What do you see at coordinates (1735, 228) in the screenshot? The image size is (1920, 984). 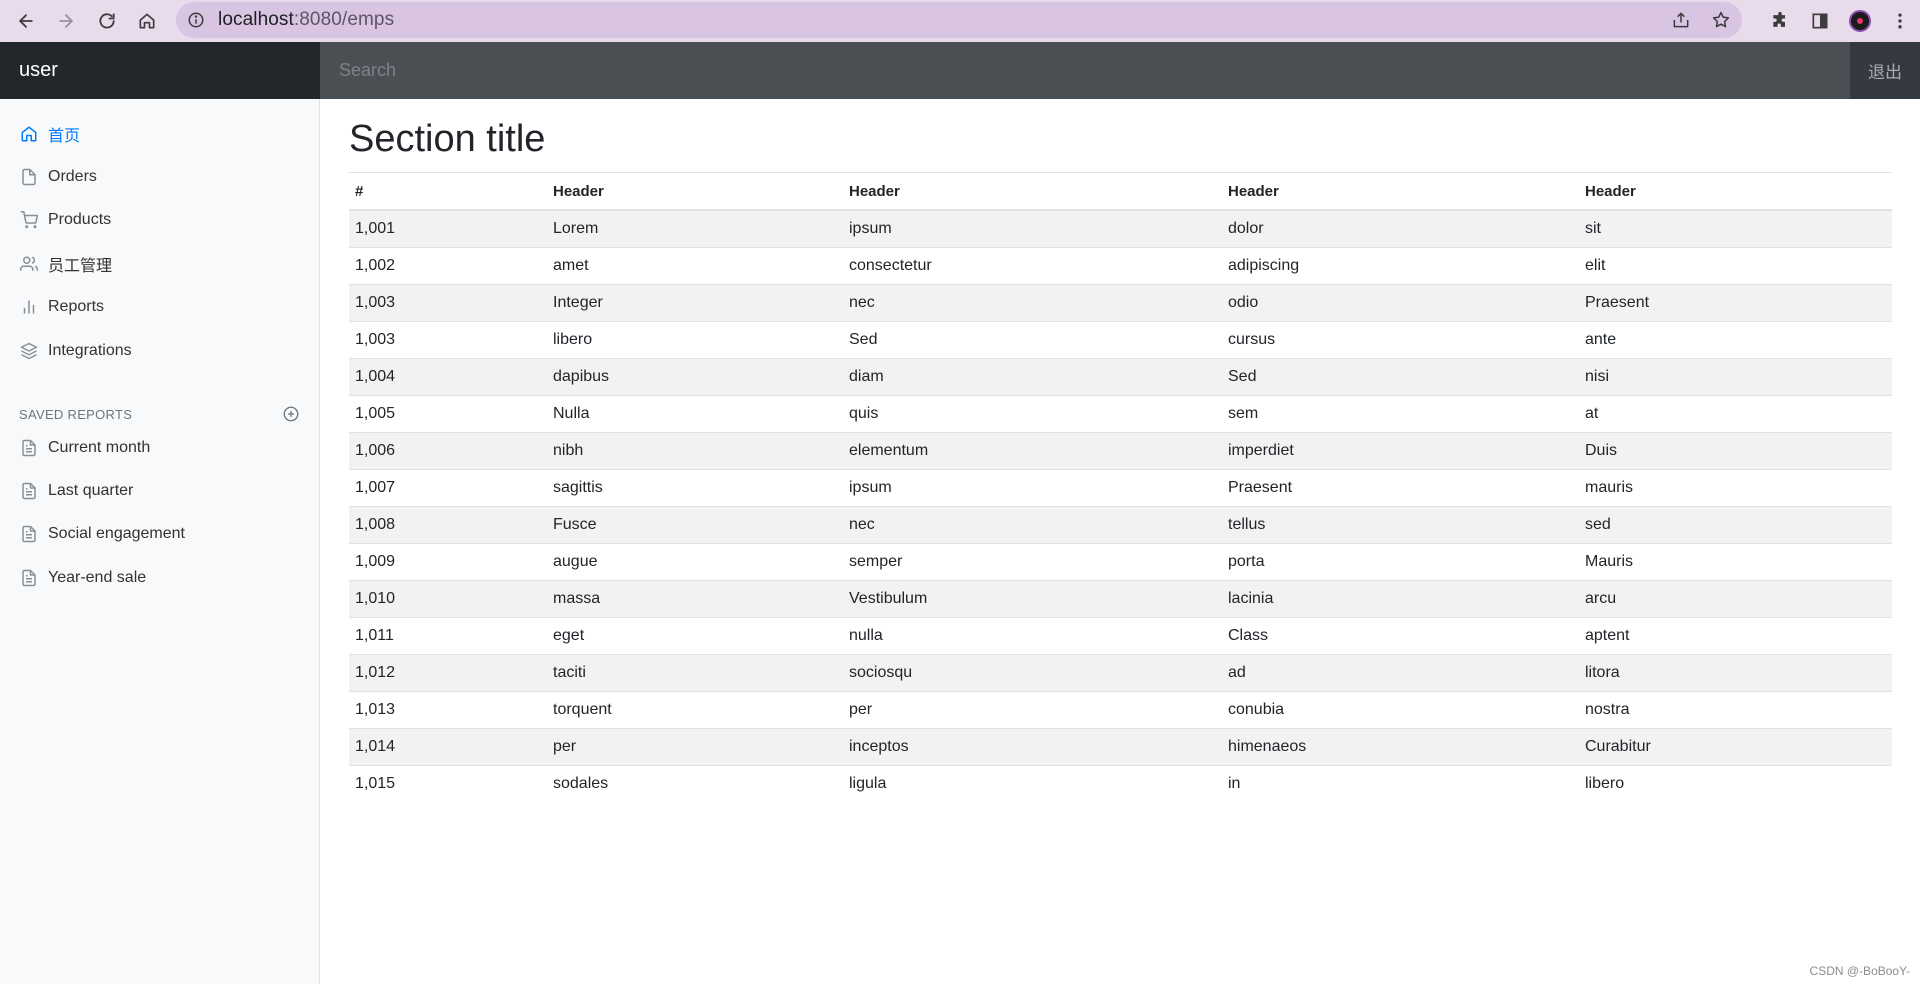 I see `table-cell: sit` at bounding box center [1735, 228].